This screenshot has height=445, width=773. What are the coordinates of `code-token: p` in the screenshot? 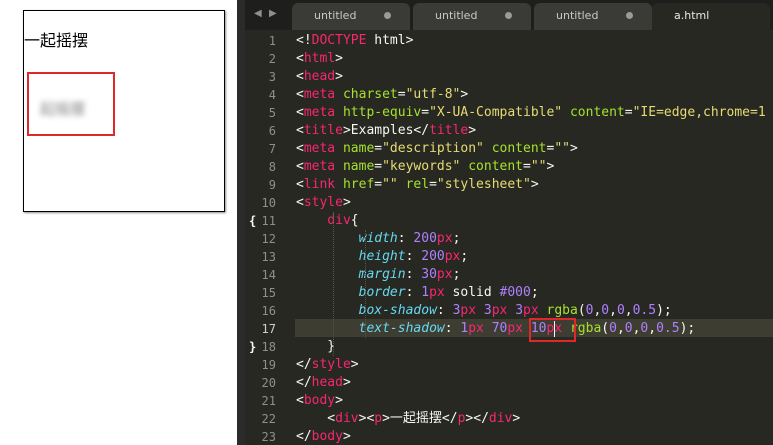 It's located at (378, 418).